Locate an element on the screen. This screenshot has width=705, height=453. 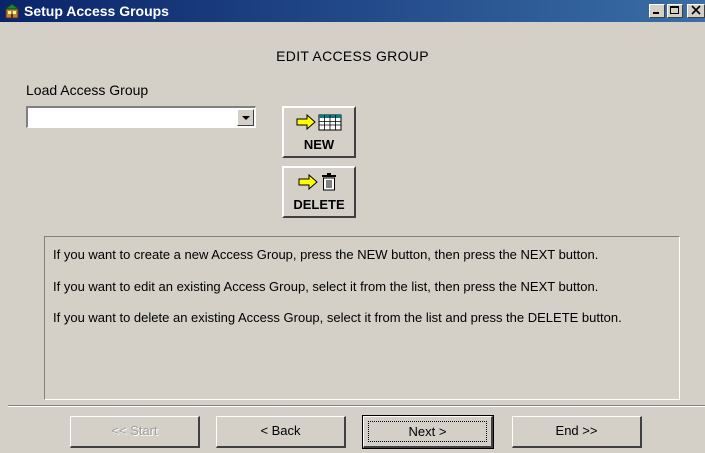
back-button: < Back is located at coordinates (281, 432).